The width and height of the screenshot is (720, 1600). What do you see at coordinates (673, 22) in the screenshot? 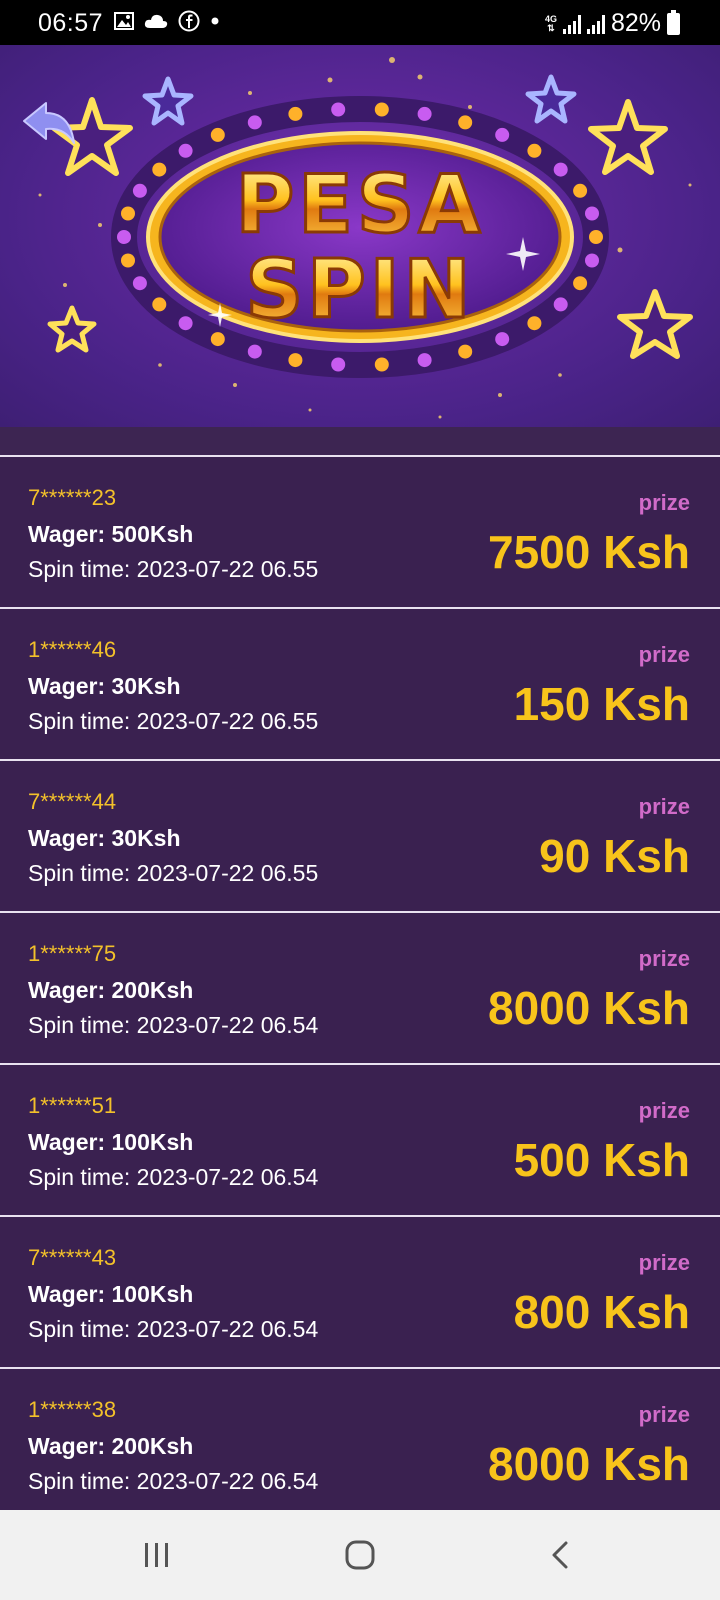
I see `battery-icon` at bounding box center [673, 22].